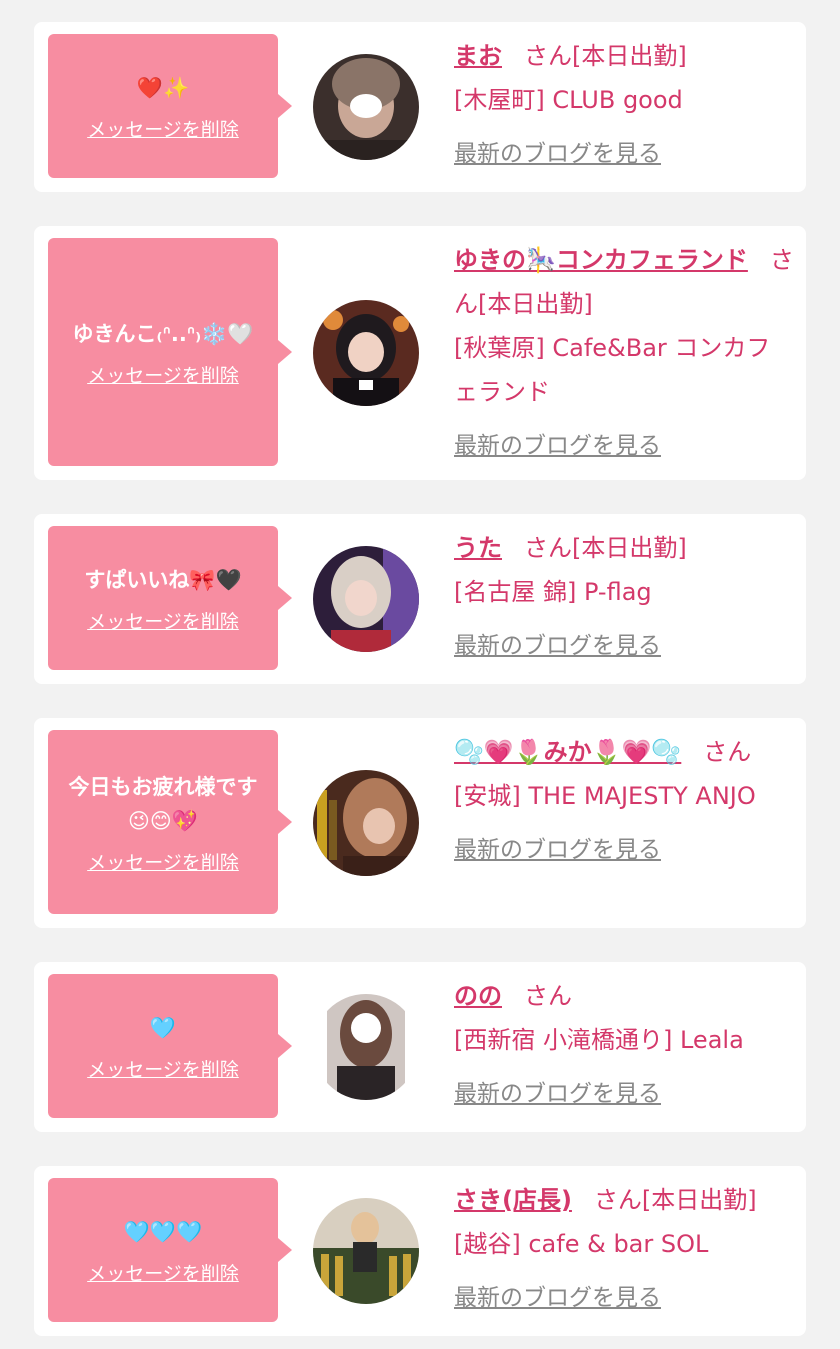 This screenshot has width=840, height=1349. Describe the element at coordinates (581, 1244) in the screenshot. I see `shop-name: [越谷] cafe & bar SOL` at that location.